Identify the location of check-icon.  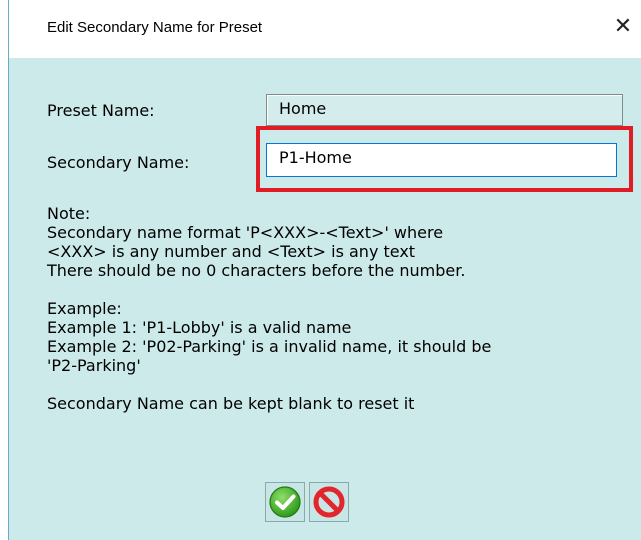
(285, 502).